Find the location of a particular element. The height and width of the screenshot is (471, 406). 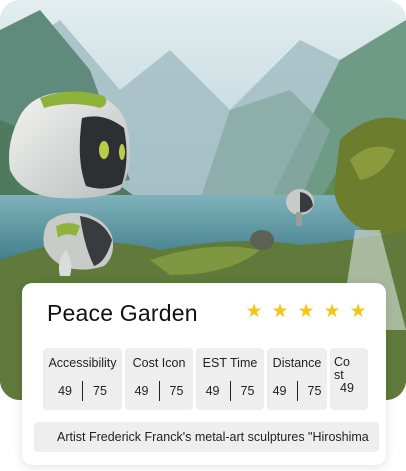

stat-cost-icon: Cost Icon 49 75 is located at coordinates (159, 379).